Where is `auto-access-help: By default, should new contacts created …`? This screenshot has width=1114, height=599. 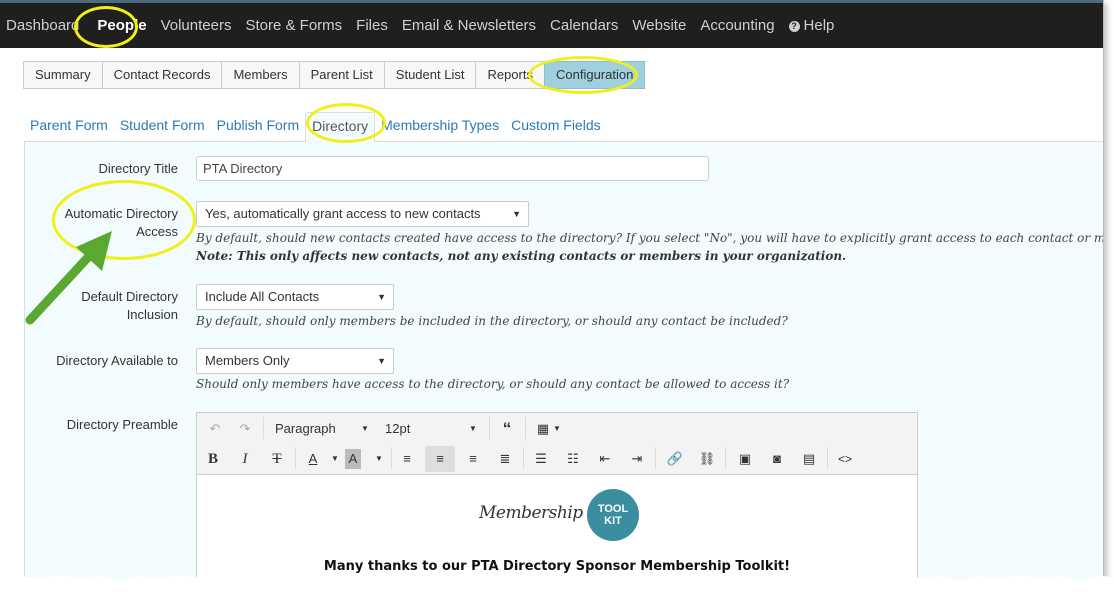
auto-access-help: By default, should new contacts created … is located at coordinates (650, 238).